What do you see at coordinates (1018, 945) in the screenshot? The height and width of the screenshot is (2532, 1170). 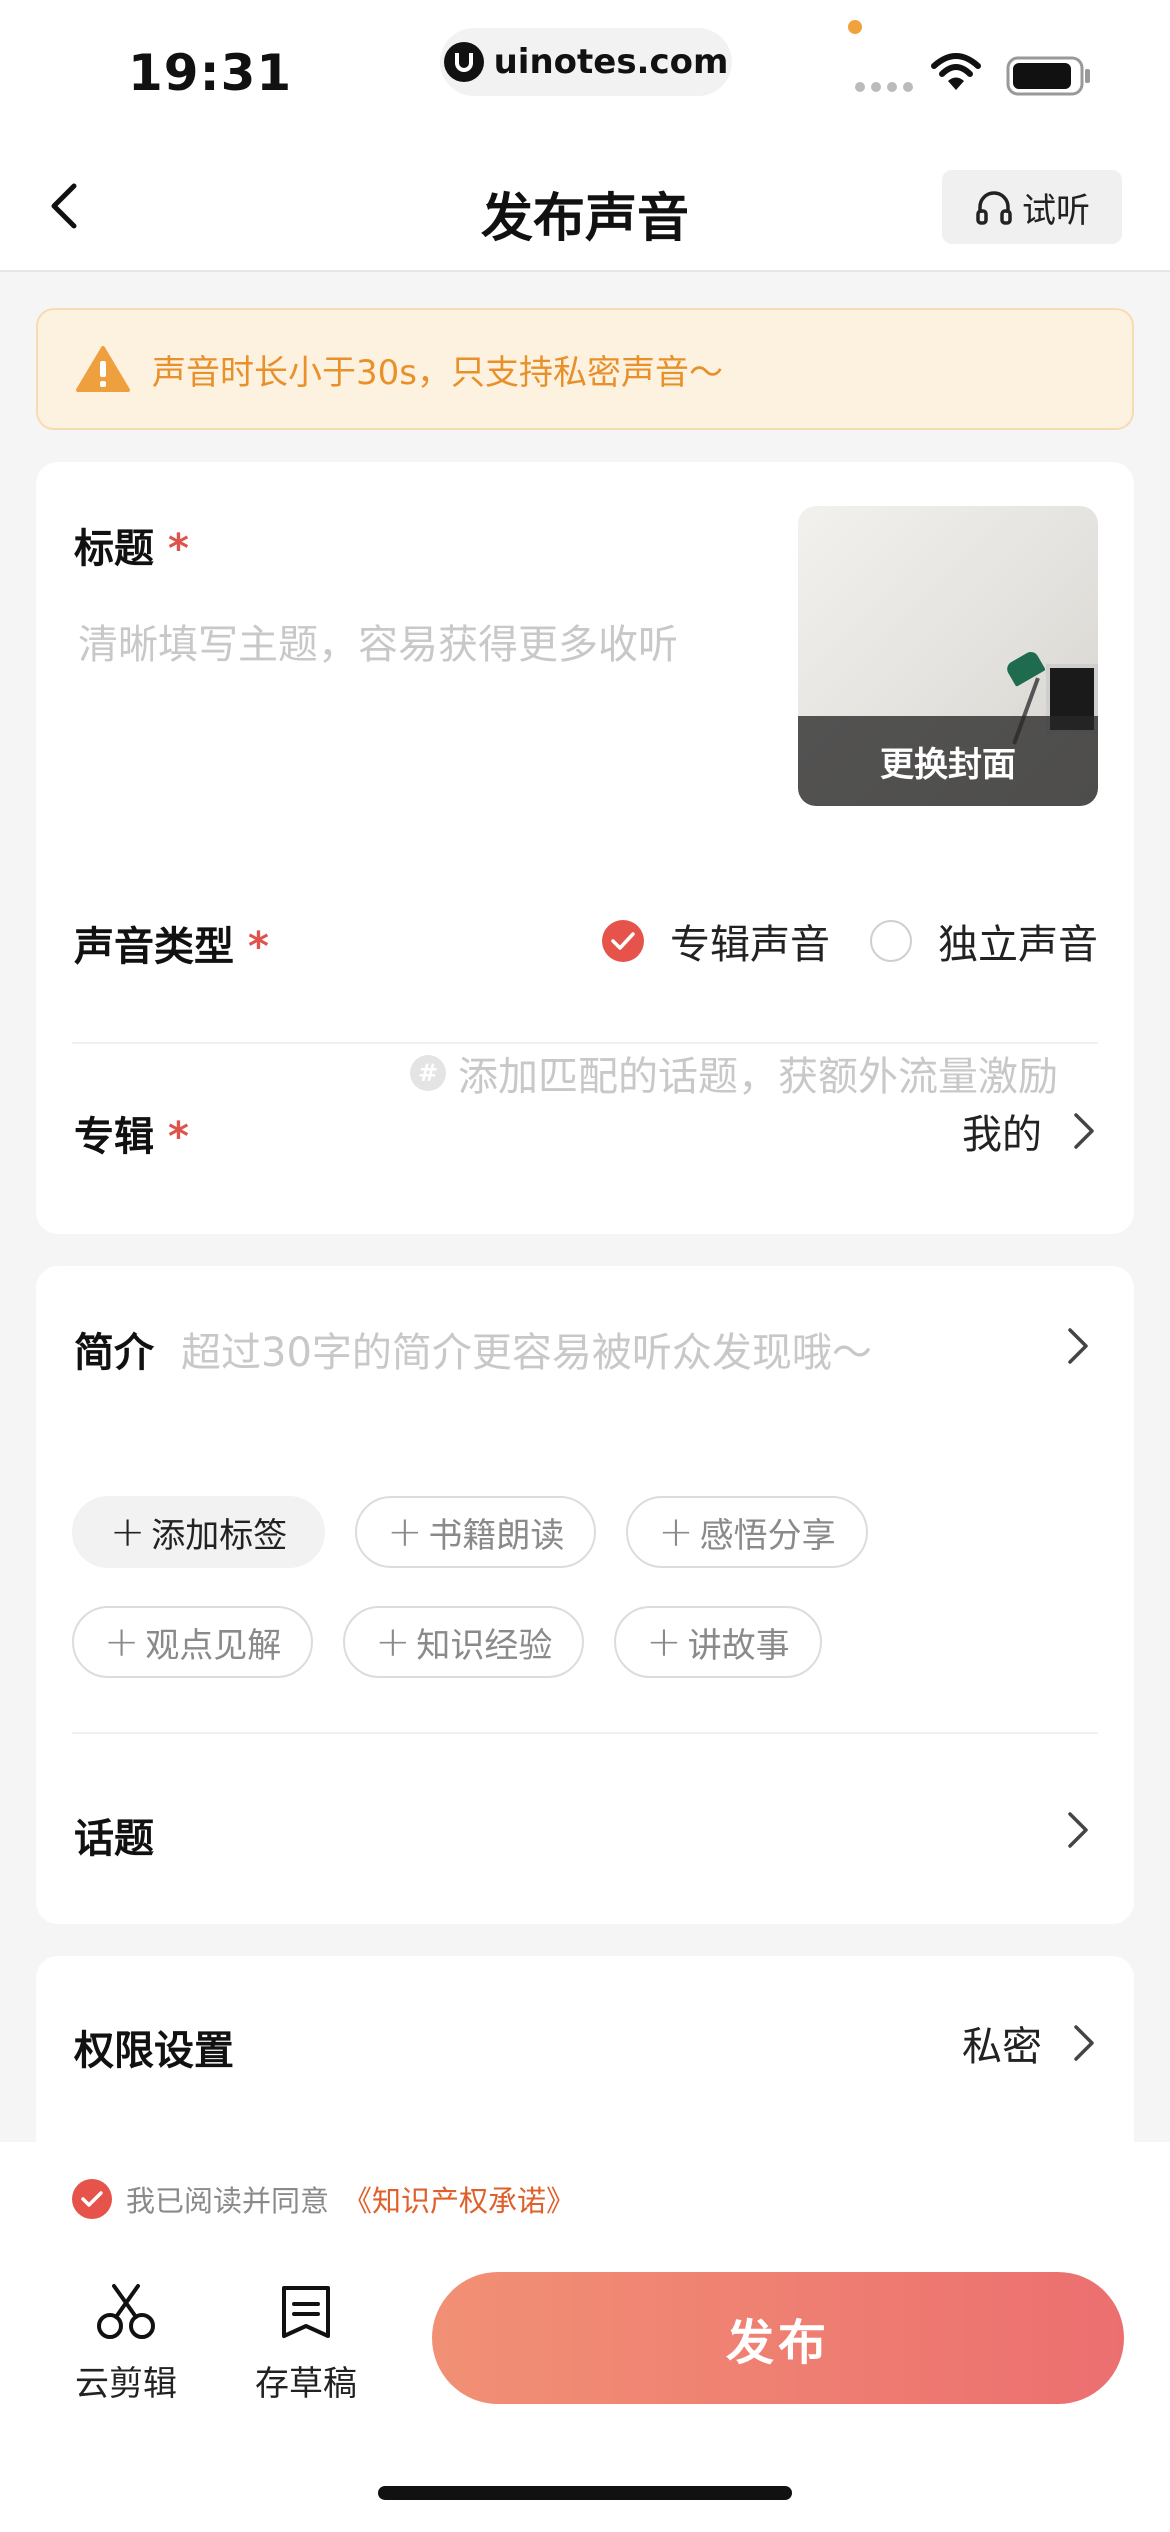 I see `radio-label: 独立声音` at bounding box center [1018, 945].